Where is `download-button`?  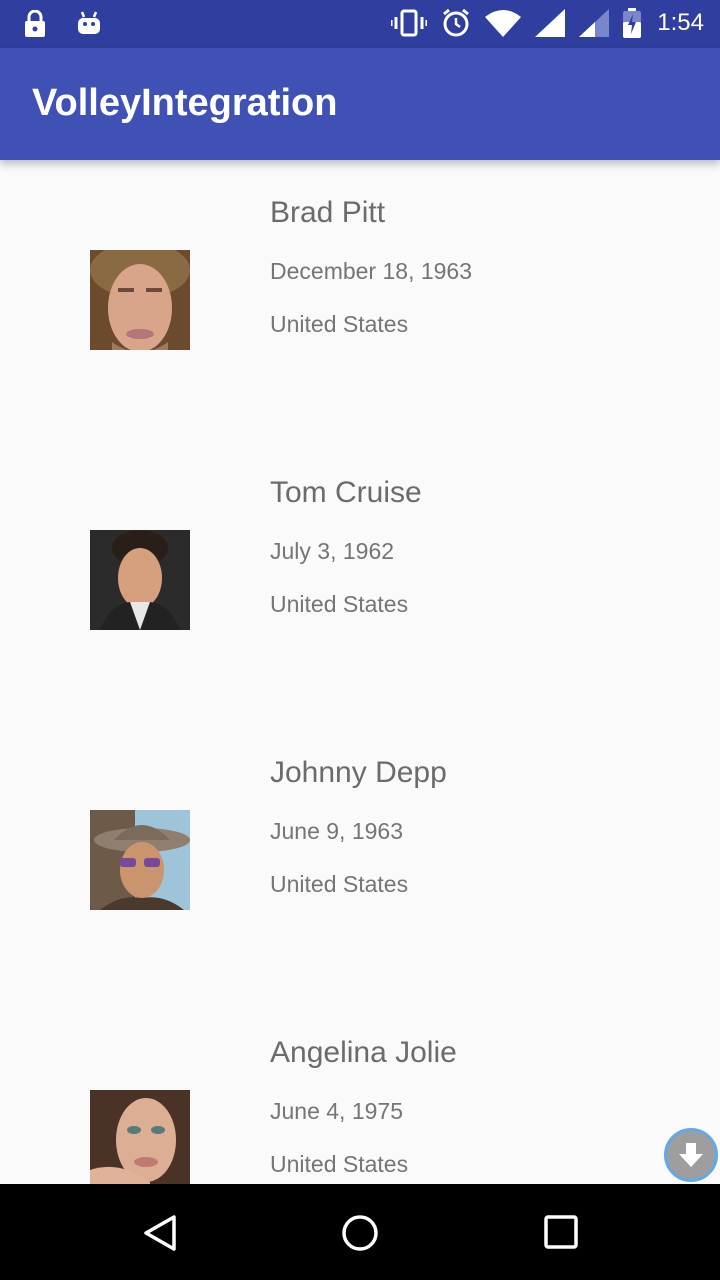 download-button is located at coordinates (691, 1155).